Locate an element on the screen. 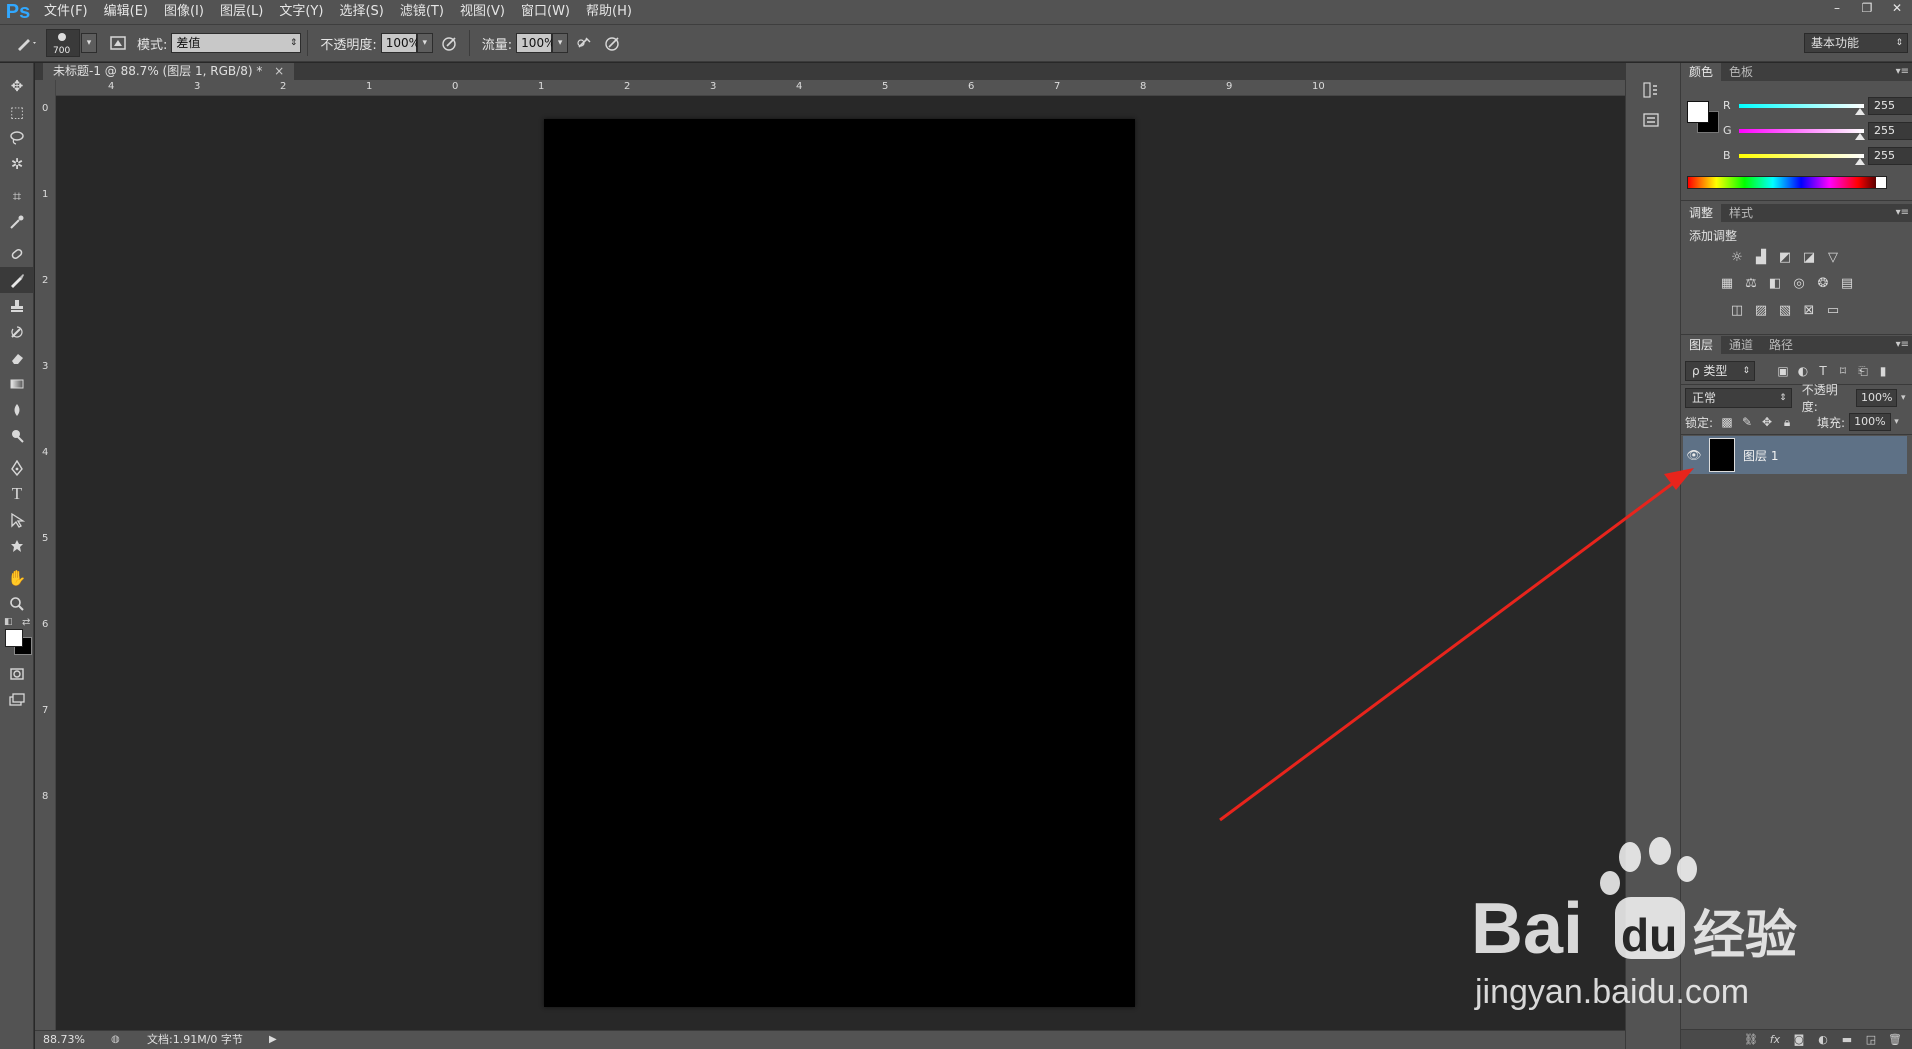  exposure-icon: ◪ is located at coordinates (1809, 257).